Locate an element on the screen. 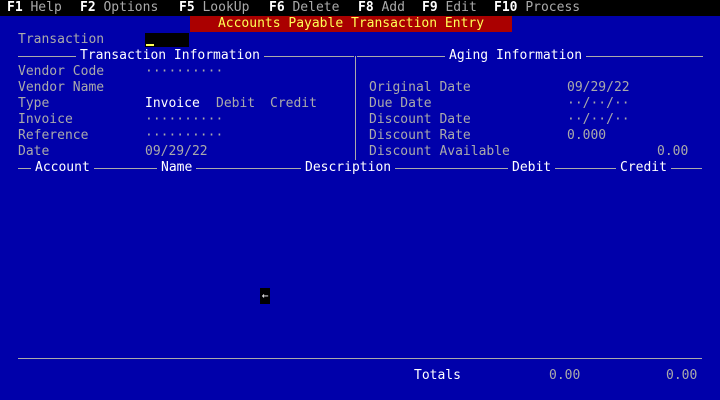 This screenshot has height=400, width=720. menu-label: Add is located at coordinates (393, 7).